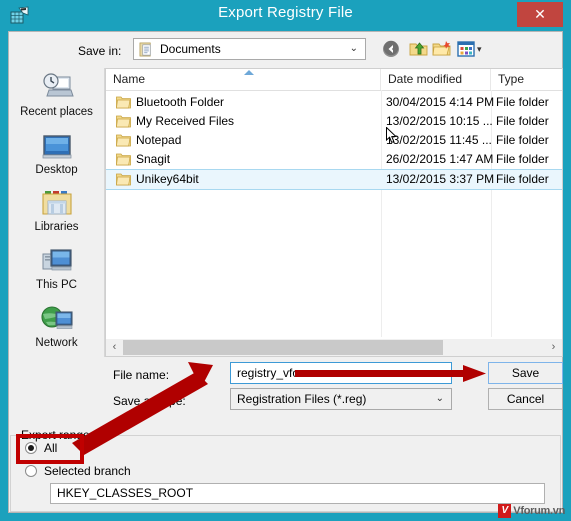 This screenshot has height=521, width=571. Describe the element at coordinates (56, 317) in the screenshot. I see `network-icon` at that location.